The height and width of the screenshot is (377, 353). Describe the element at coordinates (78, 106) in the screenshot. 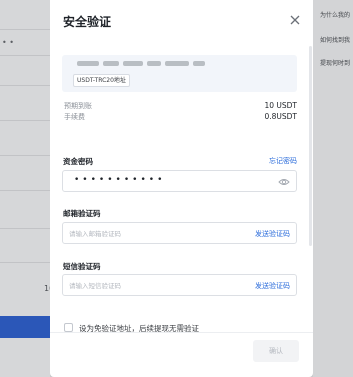

I see `expected-arrival-label: 预期到账` at that location.